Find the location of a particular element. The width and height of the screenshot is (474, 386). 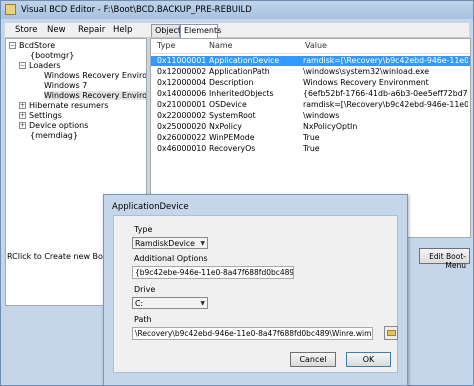

app-icon is located at coordinates (10, 9).